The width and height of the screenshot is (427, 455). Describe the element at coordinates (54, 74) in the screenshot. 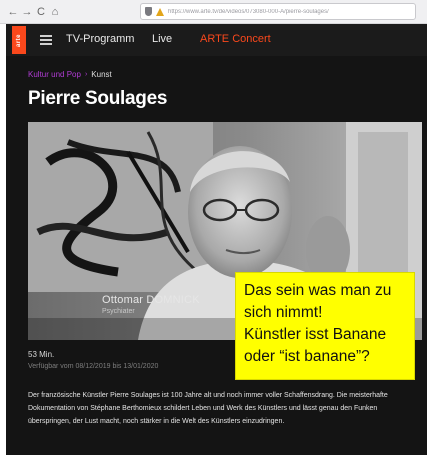

I see `breadcrumb-item-kultur: Kultur und Pop` at that location.